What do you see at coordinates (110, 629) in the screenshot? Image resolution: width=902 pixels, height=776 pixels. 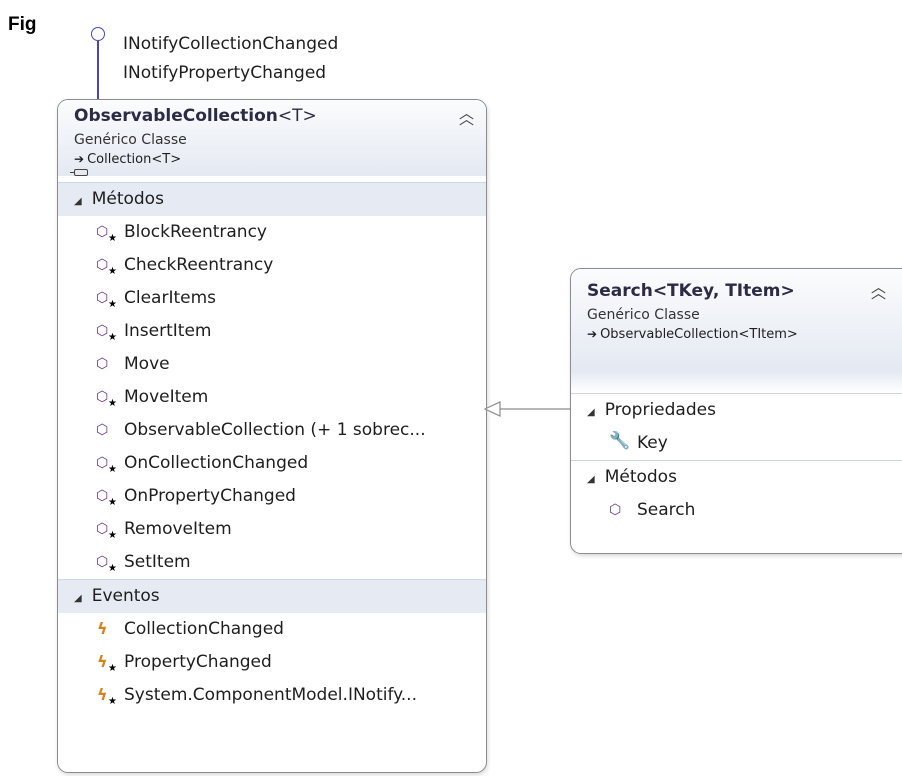 I see `member-icon: ϟ` at bounding box center [110, 629].